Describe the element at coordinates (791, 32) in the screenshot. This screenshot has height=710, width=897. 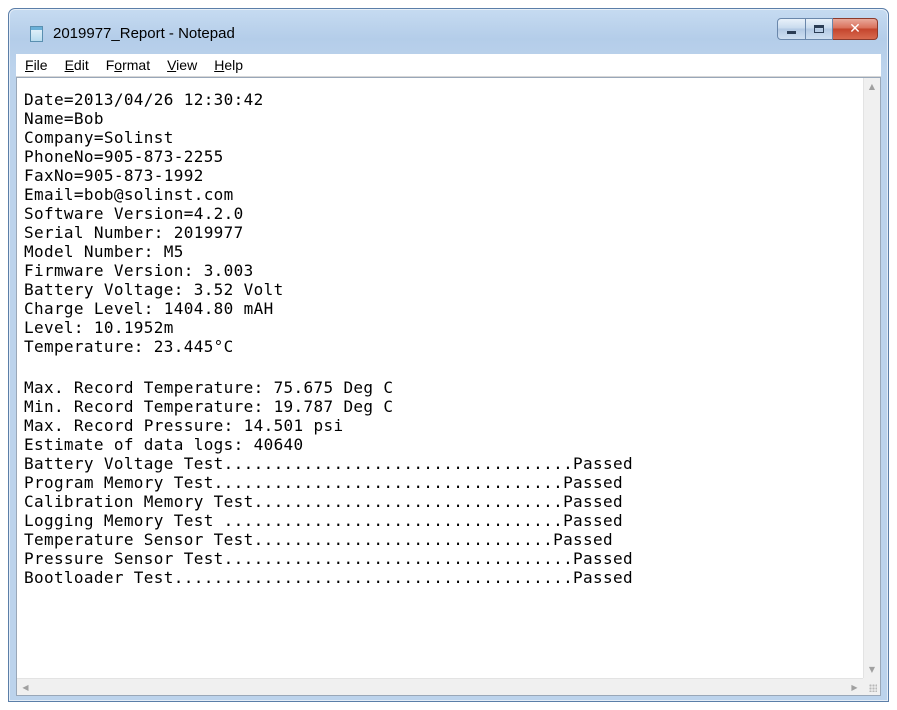
I see `minimize-icon` at that location.